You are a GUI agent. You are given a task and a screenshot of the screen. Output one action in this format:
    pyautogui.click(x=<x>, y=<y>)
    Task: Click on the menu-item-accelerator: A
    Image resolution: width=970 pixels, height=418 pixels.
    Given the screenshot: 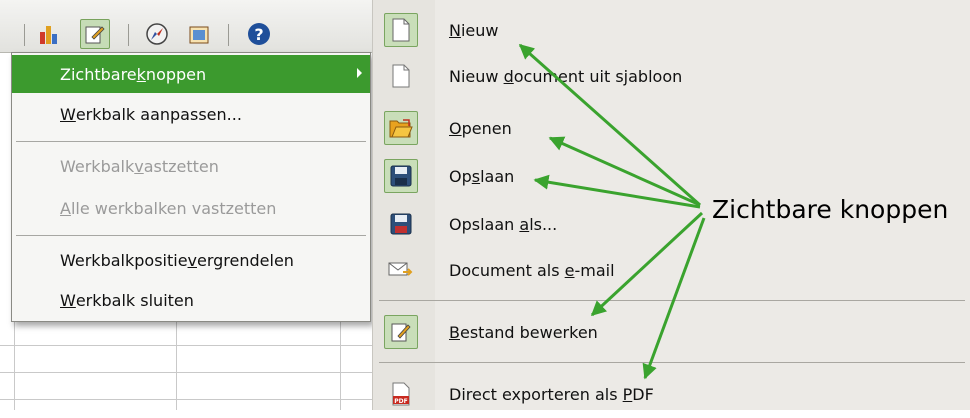 What is the action you would take?
    pyautogui.click(x=65, y=208)
    